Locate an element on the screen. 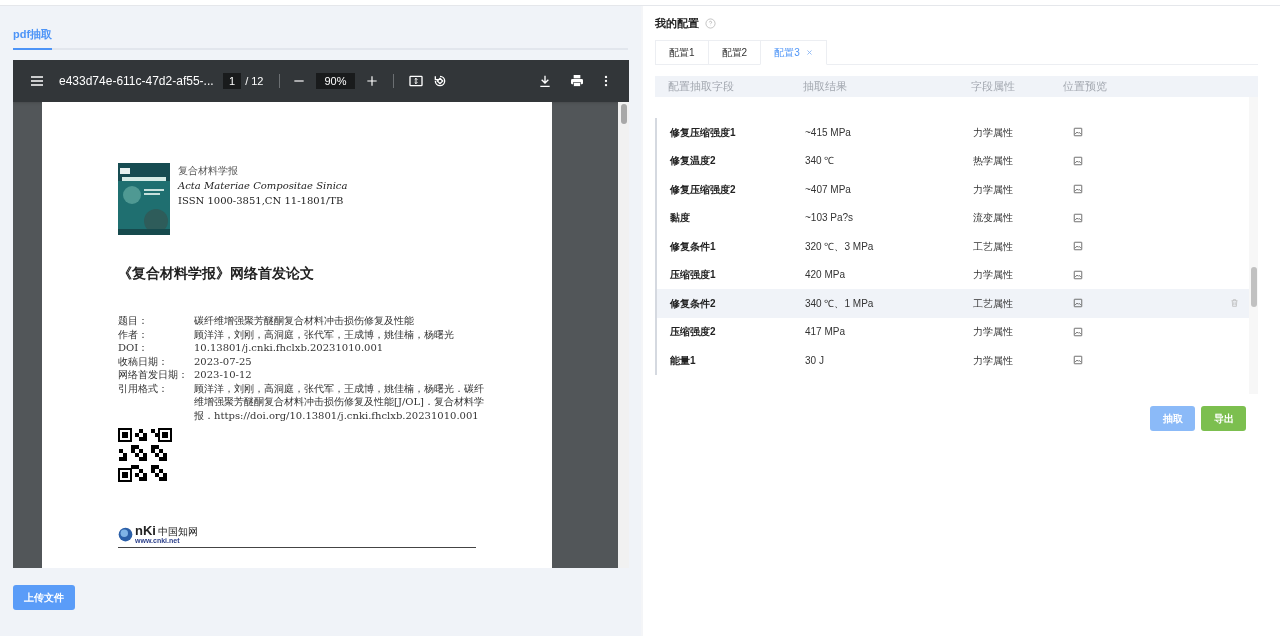 The height and width of the screenshot is (636, 1280). issn-text: ISSN 1000-3851,CN 11-1801/TB is located at coordinates (261, 200).